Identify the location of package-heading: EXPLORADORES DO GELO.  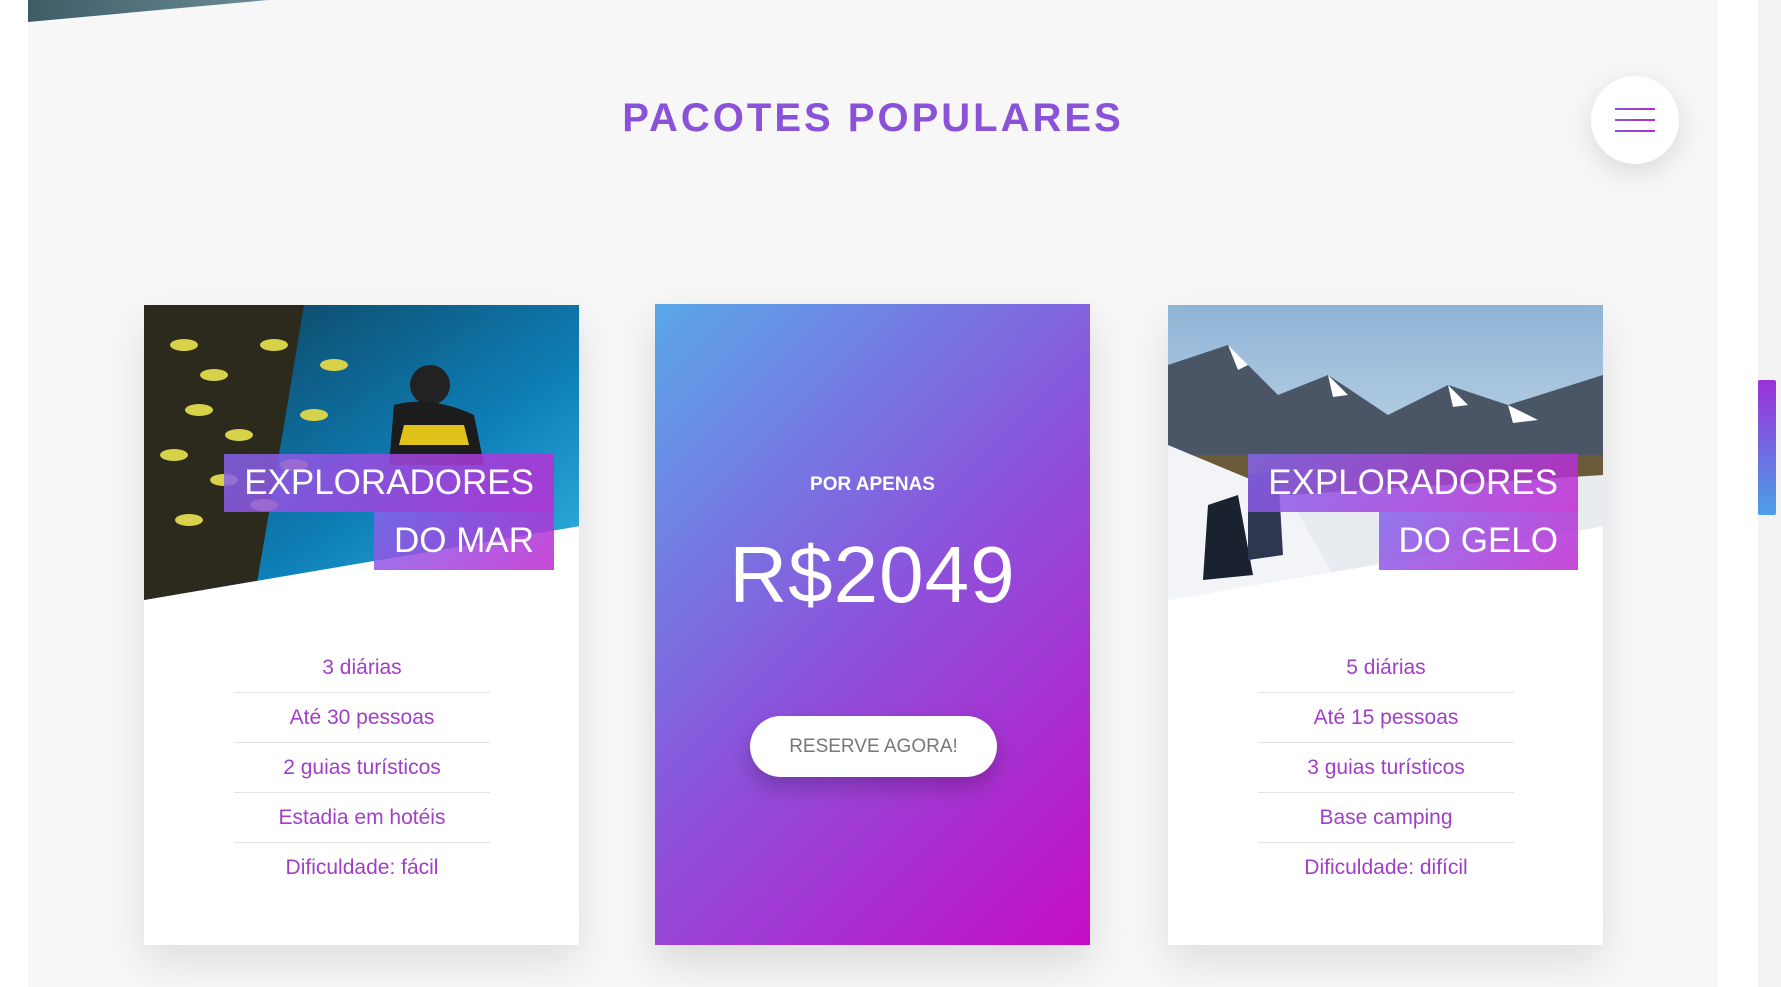
(1413, 512).